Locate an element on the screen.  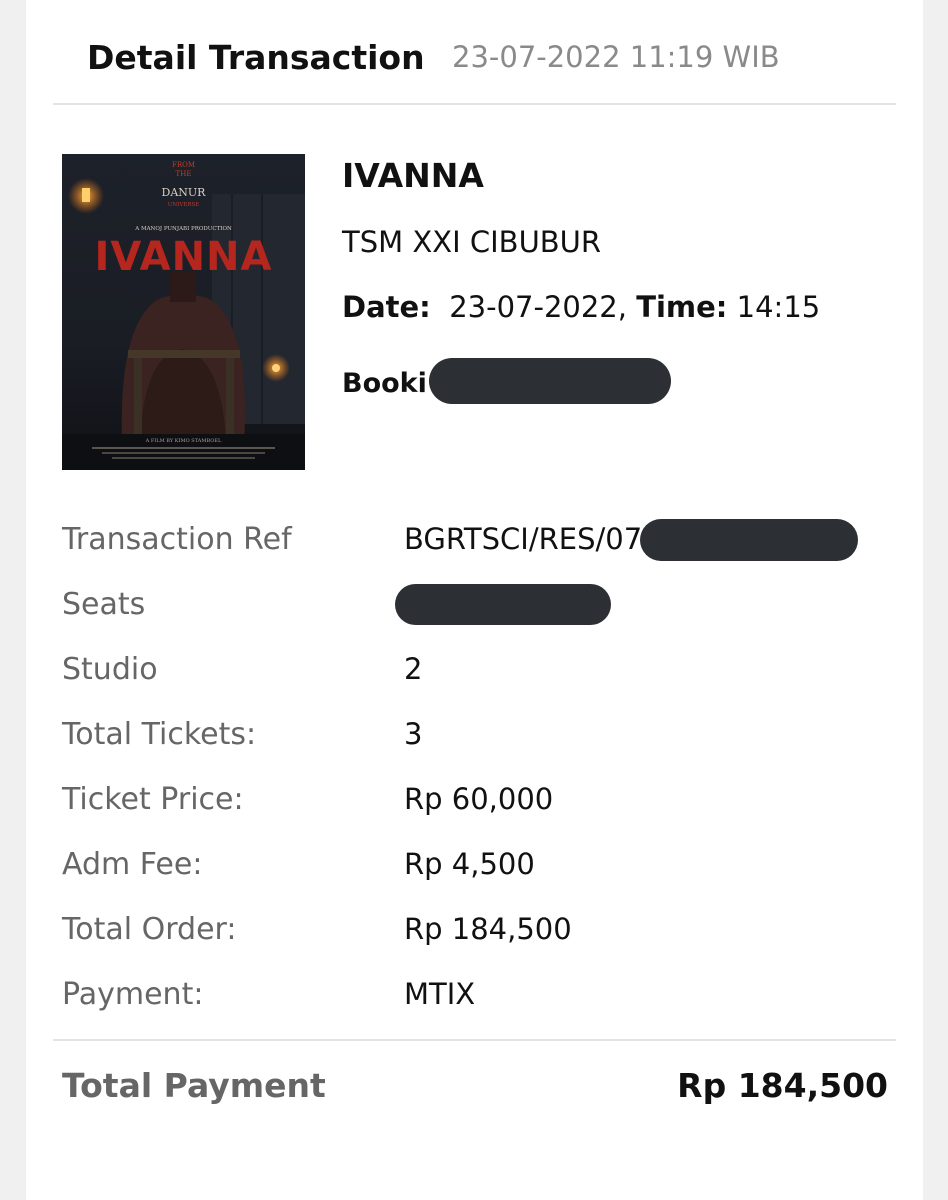
movie-title: IVANNA is located at coordinates (413, 175).